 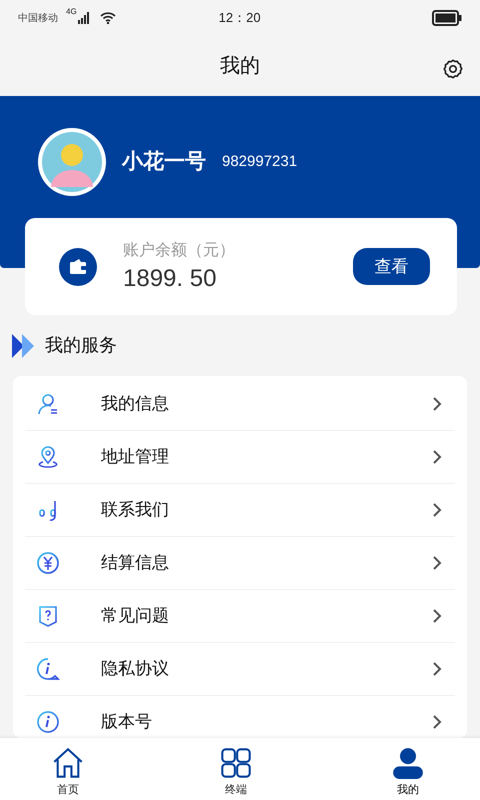 What do you see at coordinates (126, 722) in the screenshot?
I see `menu-item-label: 版本号` at bounding box center [126, 722].